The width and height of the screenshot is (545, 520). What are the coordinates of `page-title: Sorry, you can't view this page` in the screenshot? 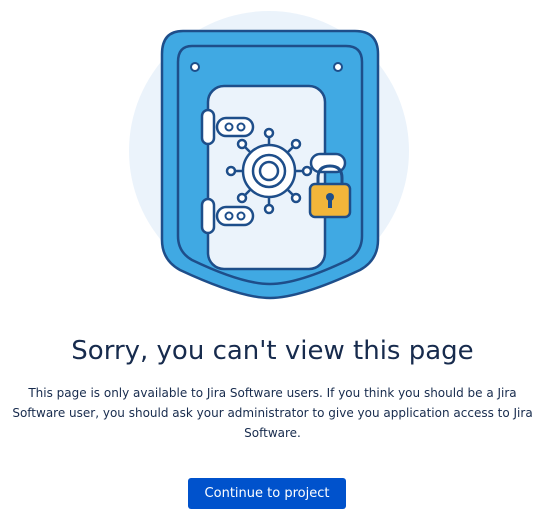 It's located at (272, 351).